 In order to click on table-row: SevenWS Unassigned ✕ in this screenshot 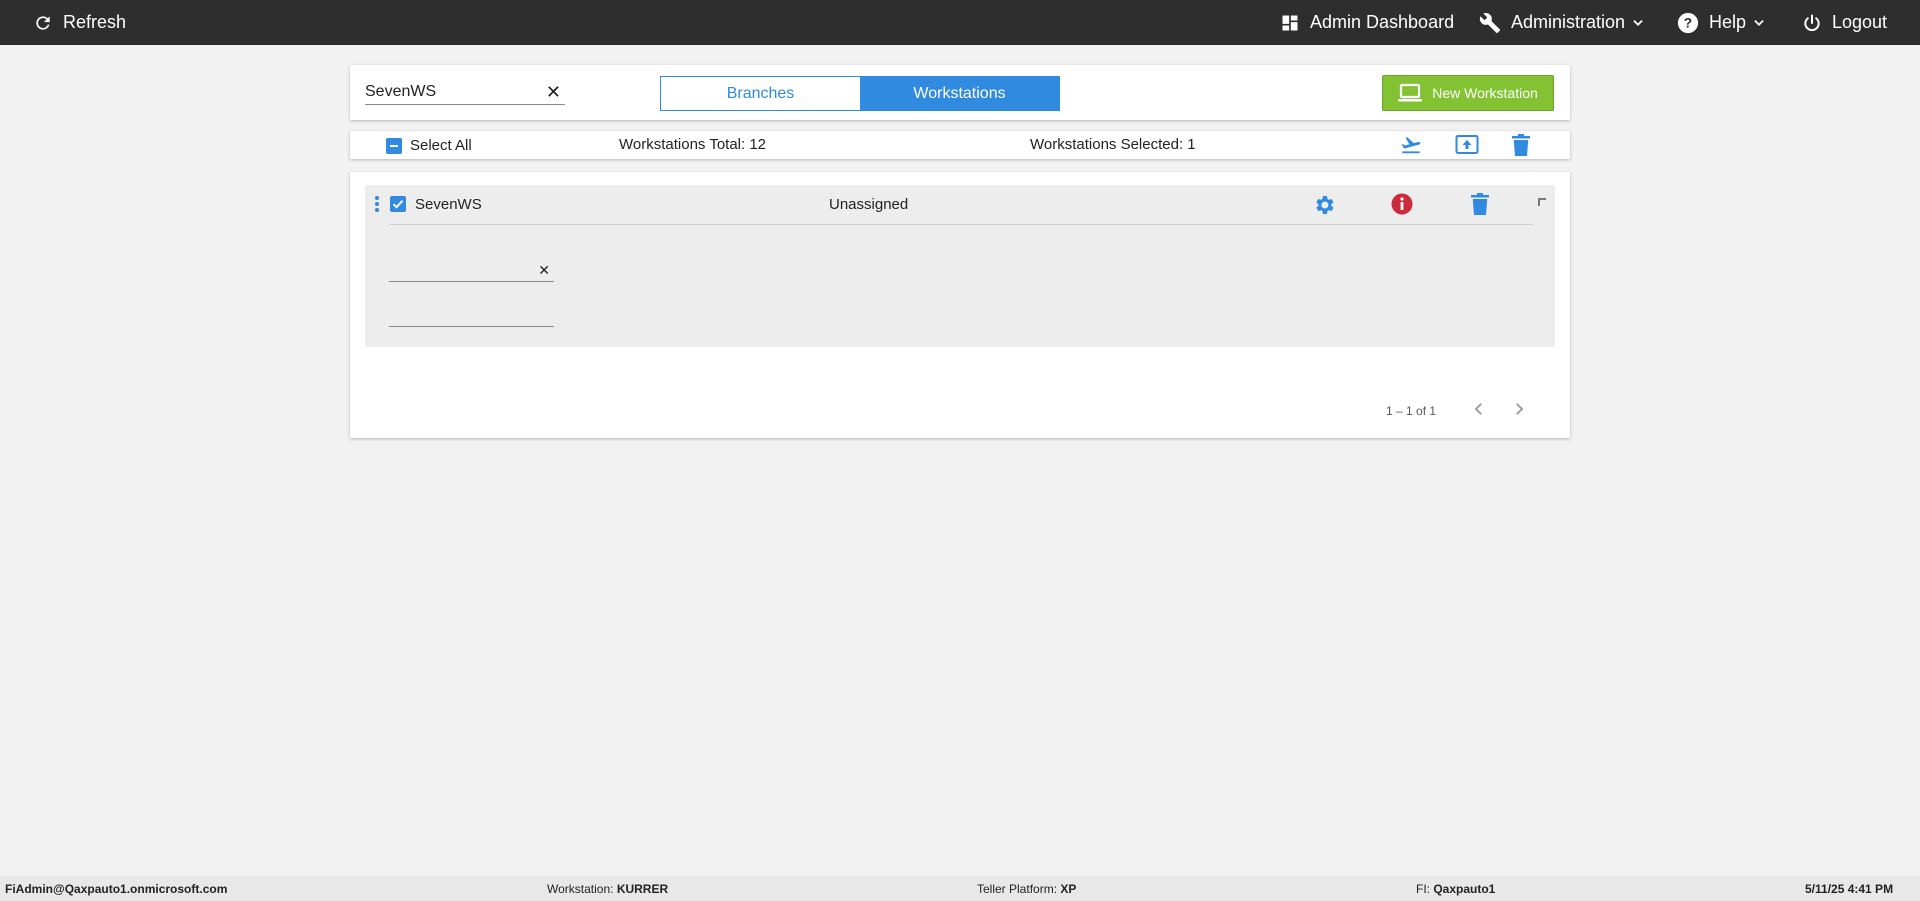, I will do `click(960, 266)`.